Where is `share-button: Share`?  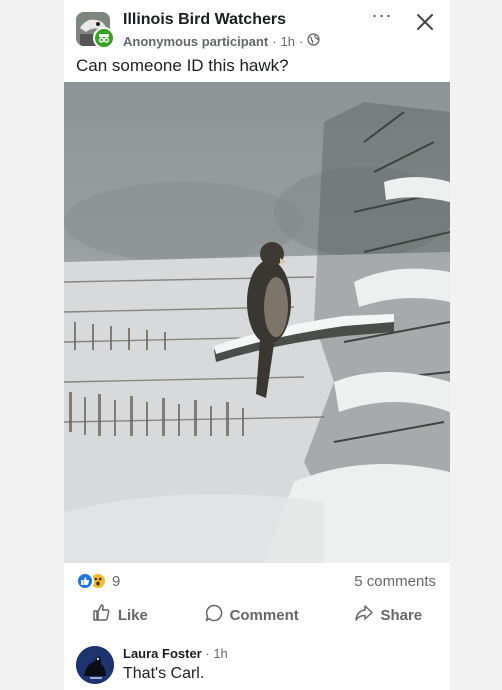
share-button: Share is located at coordinates (388, 615).